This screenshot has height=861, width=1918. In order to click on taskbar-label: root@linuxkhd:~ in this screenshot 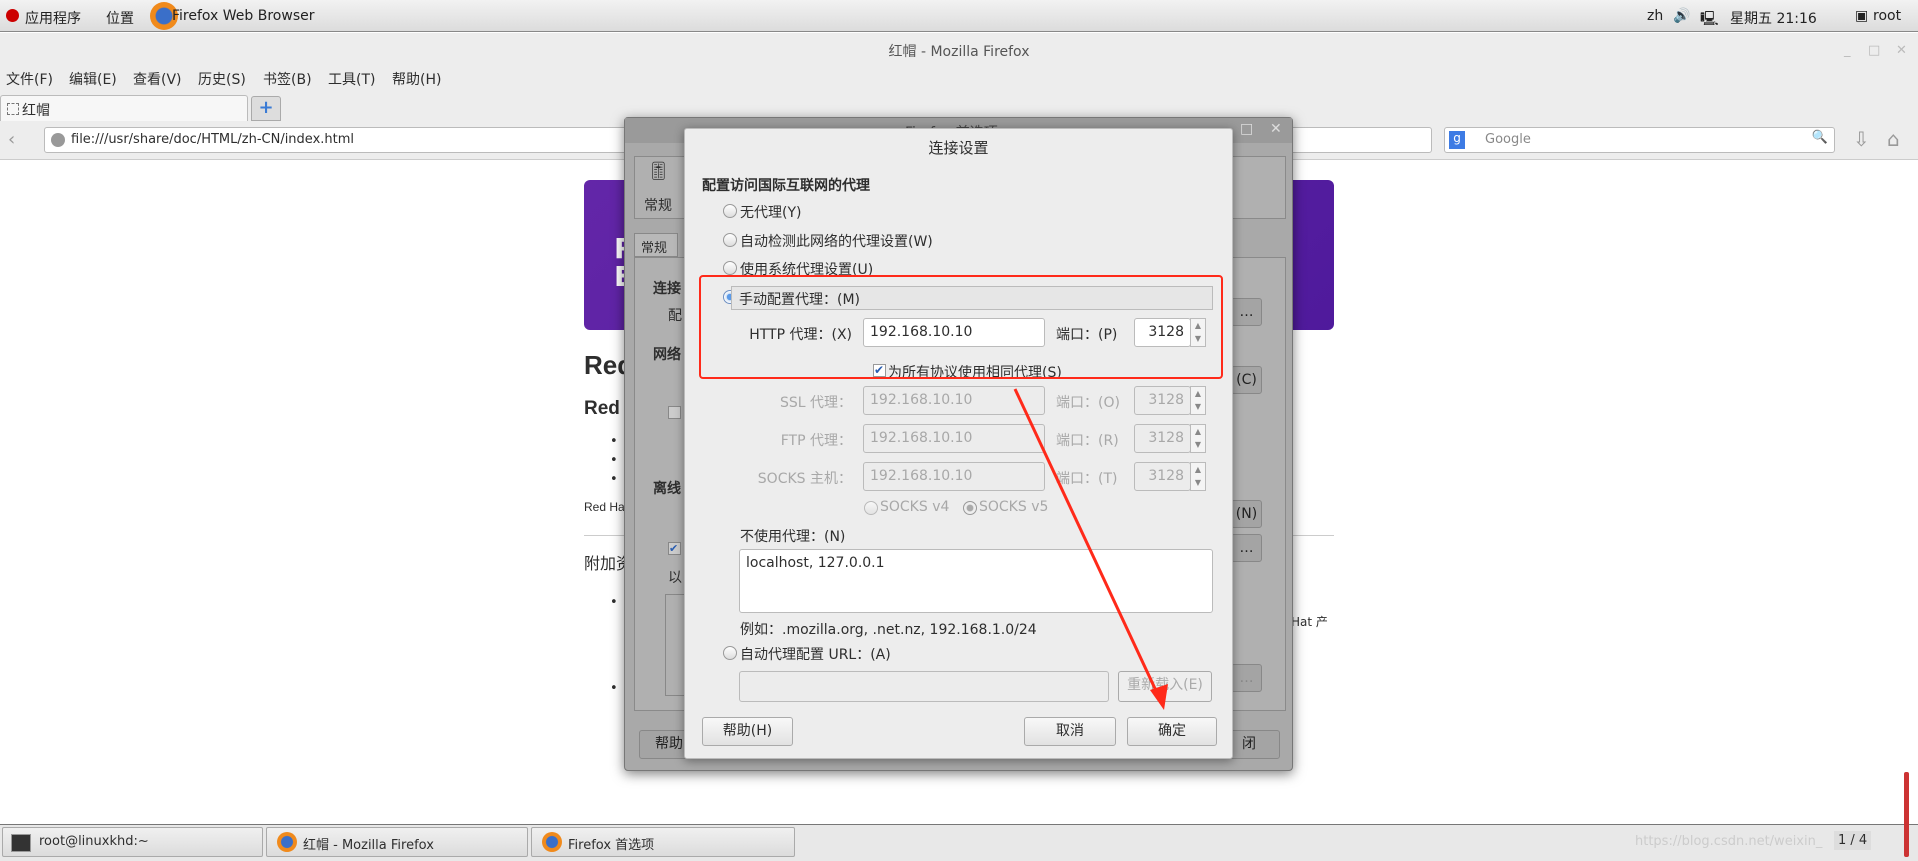, I will do `click(94, 841)`.